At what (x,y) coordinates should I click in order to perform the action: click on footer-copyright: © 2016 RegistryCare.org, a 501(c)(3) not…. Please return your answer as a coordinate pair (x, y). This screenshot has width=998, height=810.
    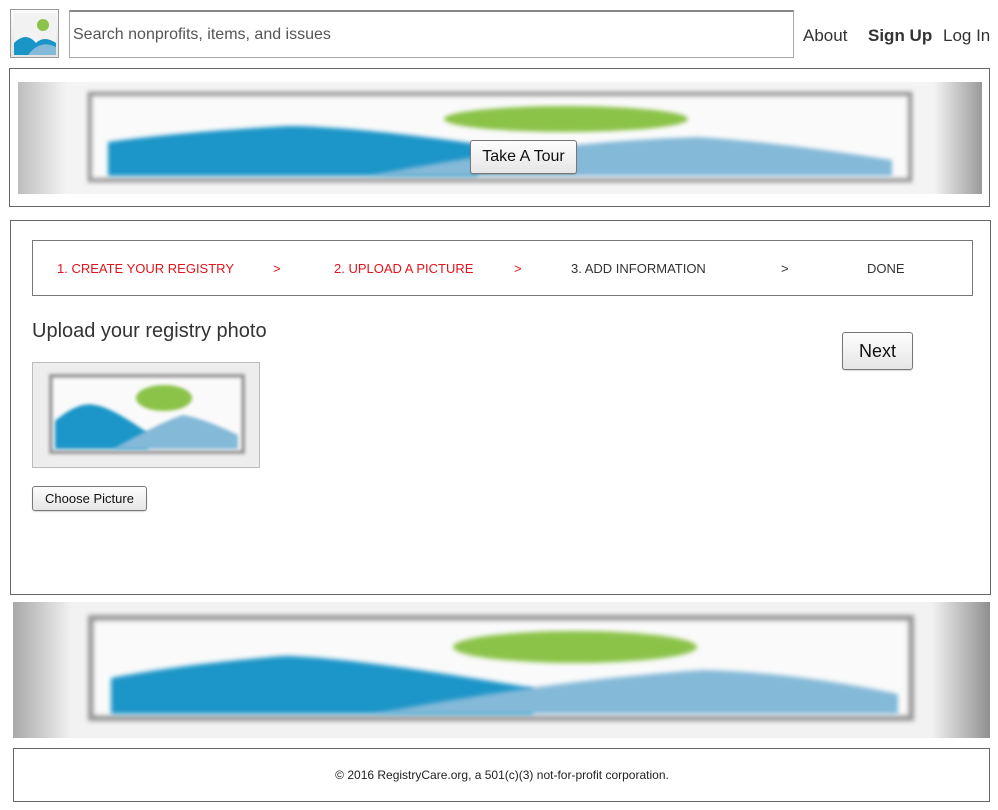
    Looking at the image, I should click on (502, 775).